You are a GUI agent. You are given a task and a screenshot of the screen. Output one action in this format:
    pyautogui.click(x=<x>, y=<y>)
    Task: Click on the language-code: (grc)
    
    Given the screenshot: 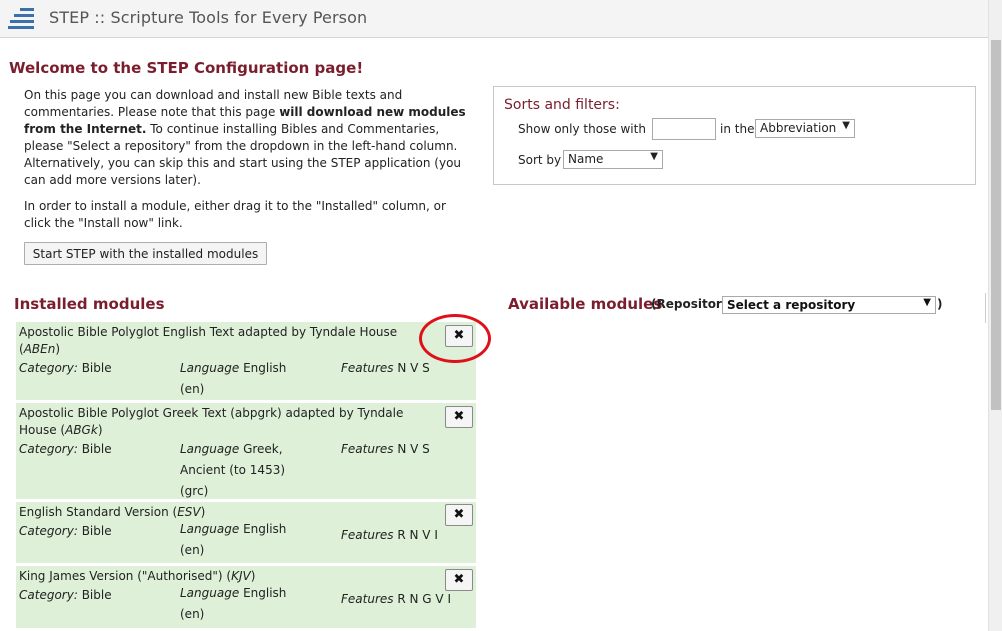 What is the action you would take?
    pyautogui.click(x=194, y=491)
    